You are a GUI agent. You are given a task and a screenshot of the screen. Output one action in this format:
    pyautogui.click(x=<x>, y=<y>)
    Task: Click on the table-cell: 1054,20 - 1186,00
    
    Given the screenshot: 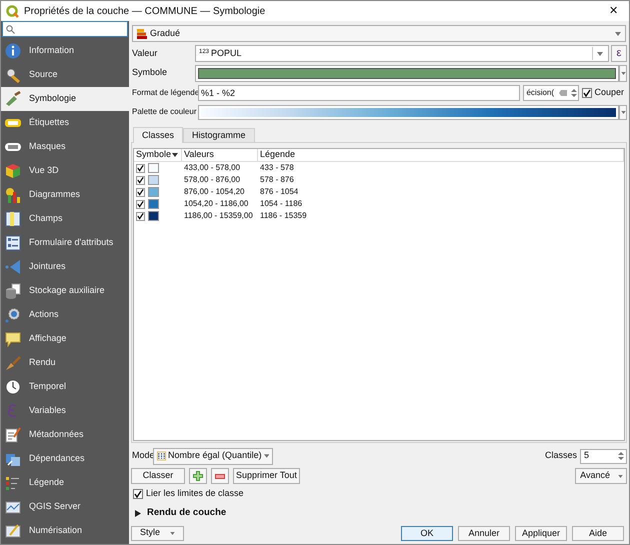 What is the action you would take?
    pyautogui.click(x=216, y=203)
    